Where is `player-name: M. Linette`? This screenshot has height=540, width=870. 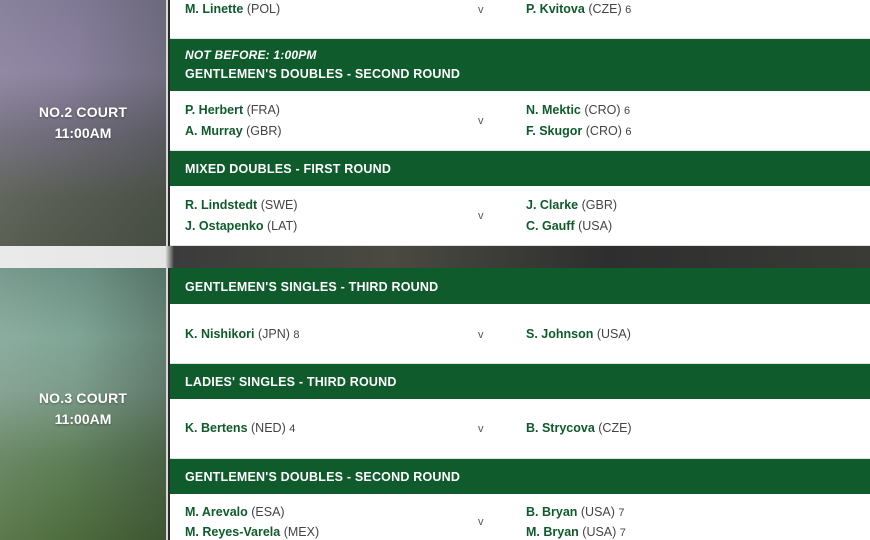
player-name: M. Linette is located at coordinates (214, 9).